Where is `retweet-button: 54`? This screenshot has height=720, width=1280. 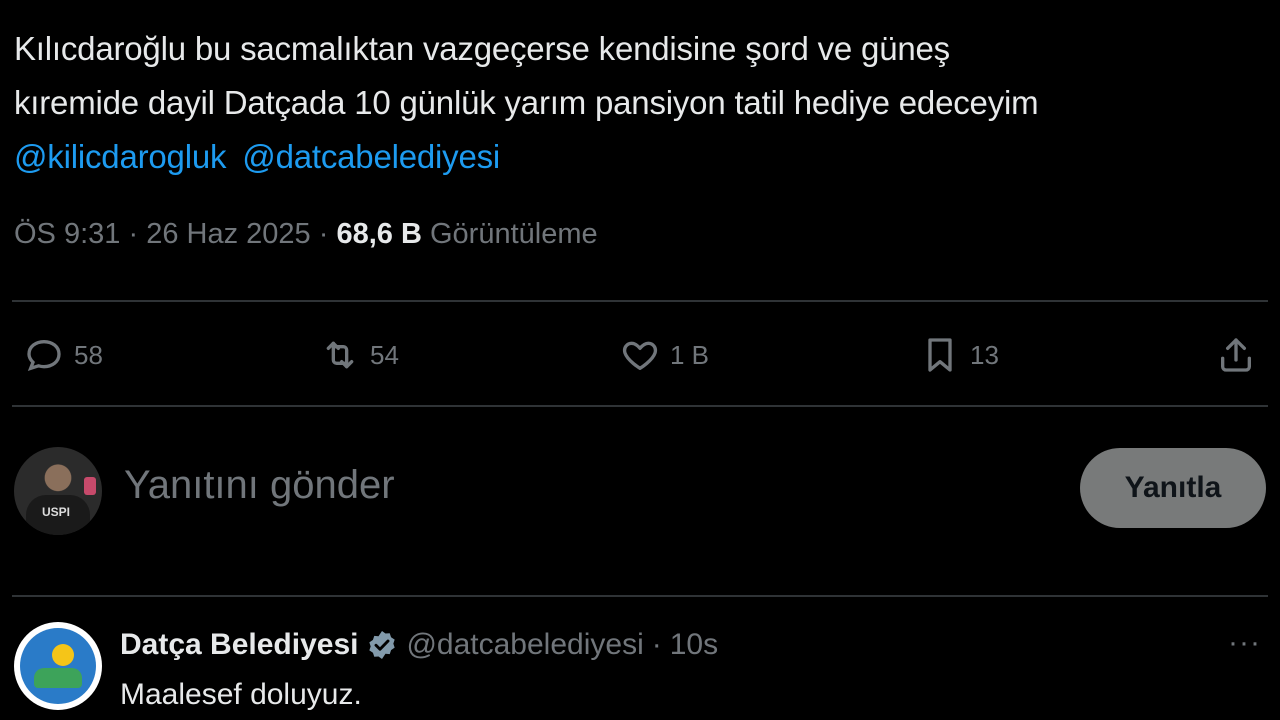 retweet-button: 54 is located at coordinates (359, 355).